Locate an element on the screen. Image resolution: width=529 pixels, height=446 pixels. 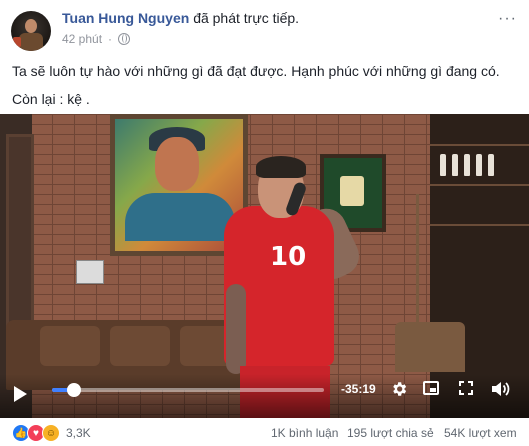
progress-bar is located at coordinates (188, 390).